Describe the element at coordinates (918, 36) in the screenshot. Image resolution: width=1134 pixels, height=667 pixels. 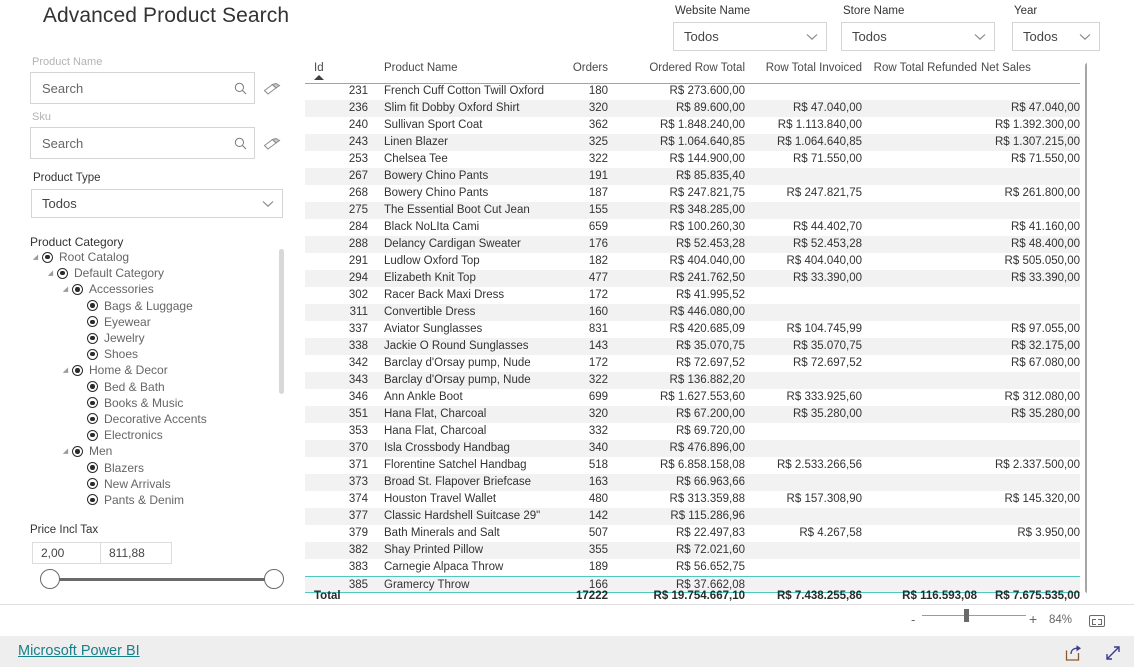
I see `store-name-dropdown: Todos` at that location.